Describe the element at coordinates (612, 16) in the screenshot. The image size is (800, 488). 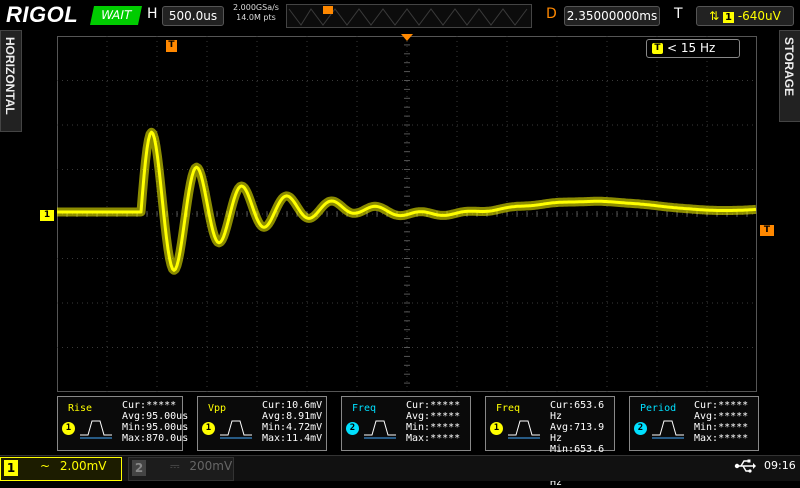
I see `delay-value: 2.35000000ms` at that location.